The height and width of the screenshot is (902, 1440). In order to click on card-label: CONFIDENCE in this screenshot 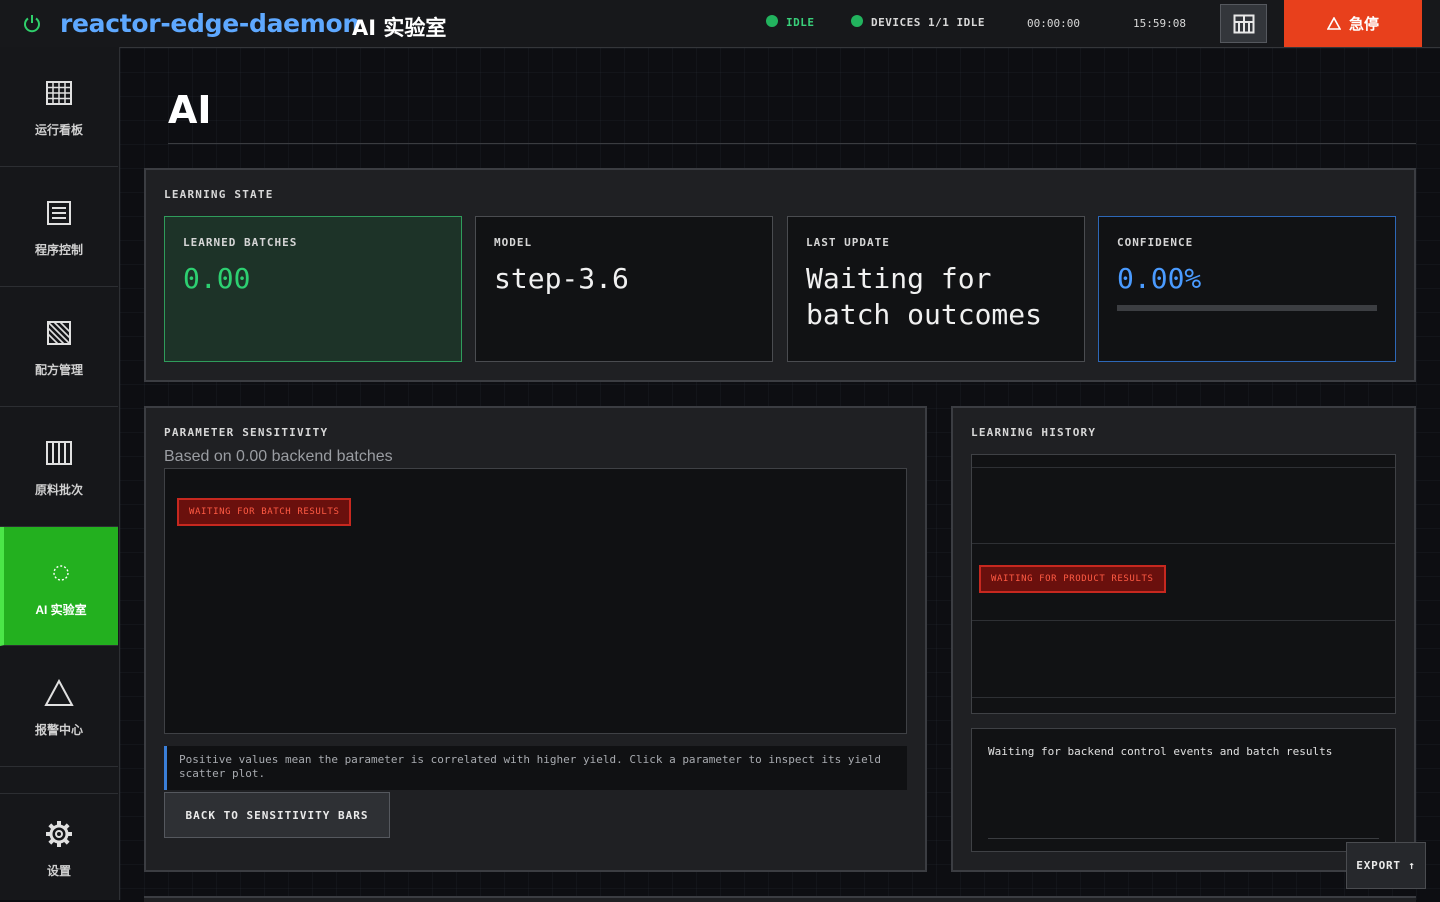, I will do `click(1155, 242)`.